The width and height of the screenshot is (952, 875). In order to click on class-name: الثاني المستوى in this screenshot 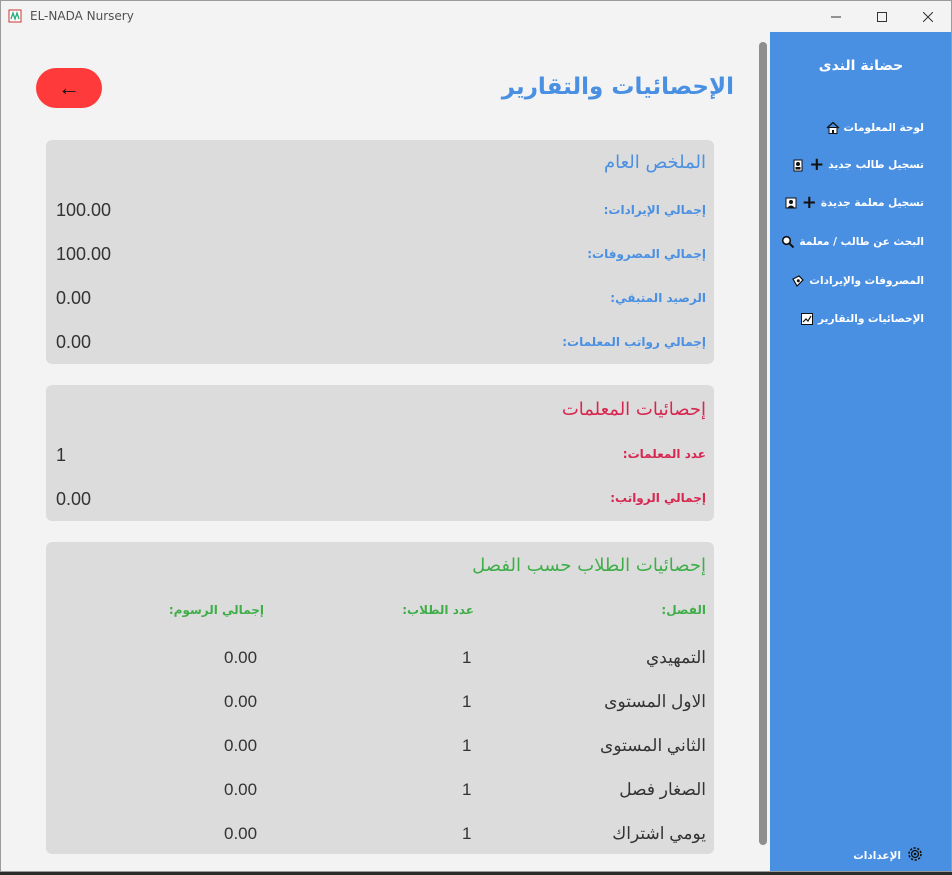, I will do `click(653, 745)`.